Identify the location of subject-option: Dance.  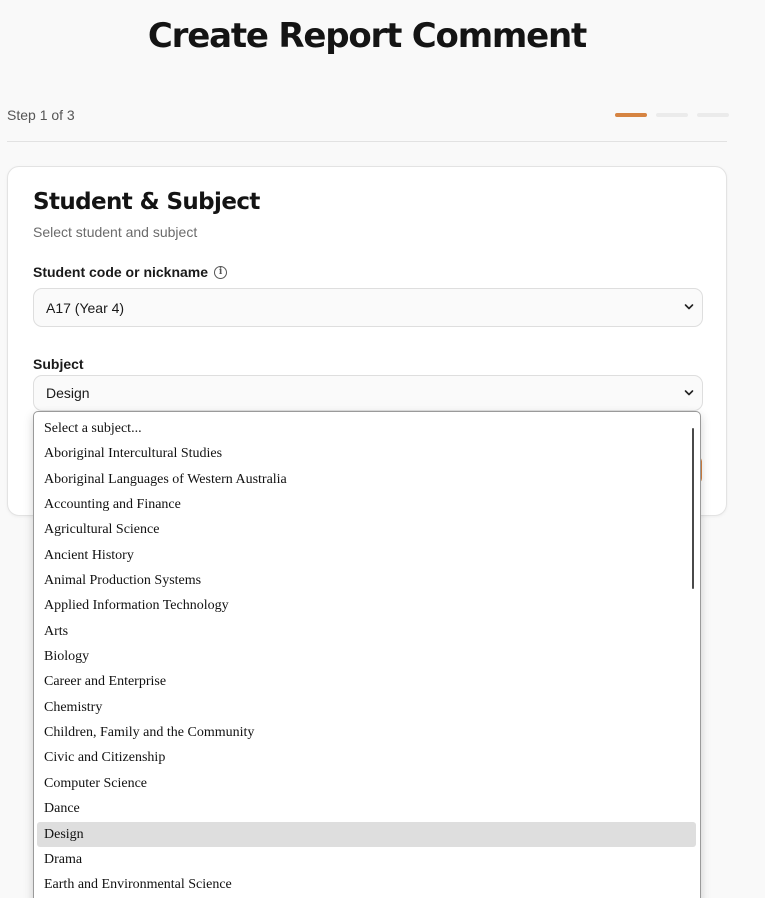
(366, 808).